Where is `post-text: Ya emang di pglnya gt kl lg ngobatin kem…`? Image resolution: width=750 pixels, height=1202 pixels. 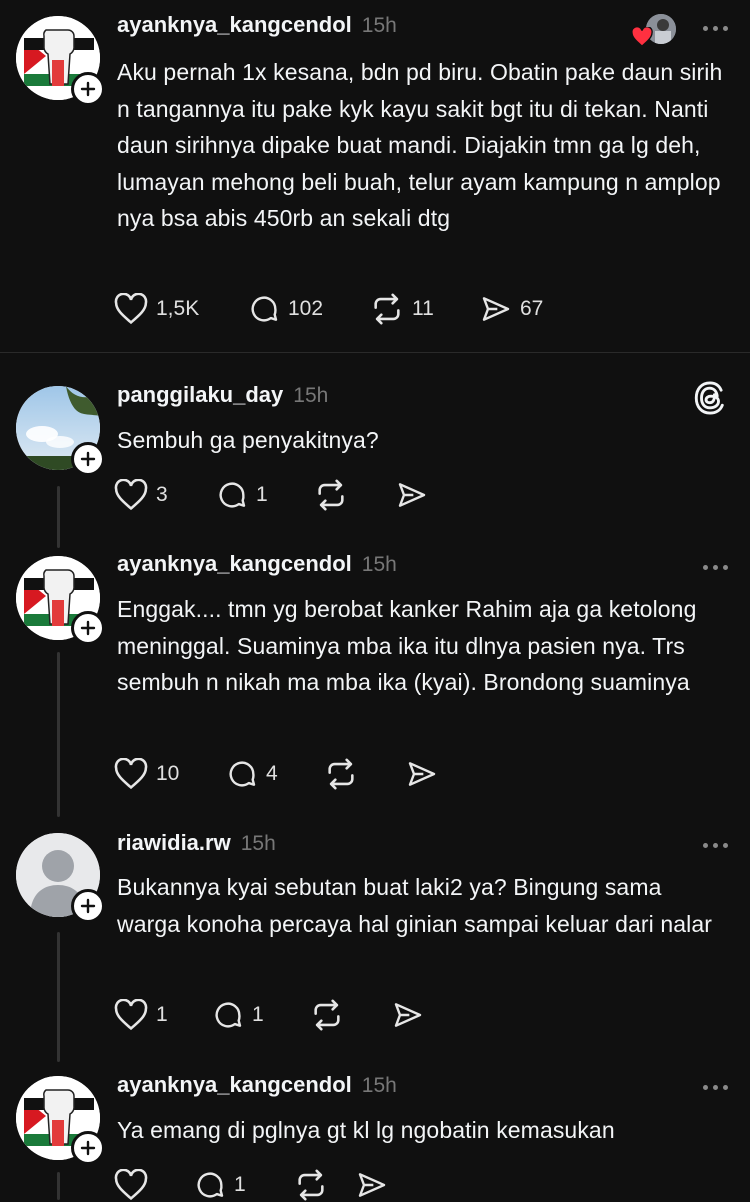
post-text: Ya emang di pglnya gt kl lg ngobatin kem… is located at coordinates (366, 1130).